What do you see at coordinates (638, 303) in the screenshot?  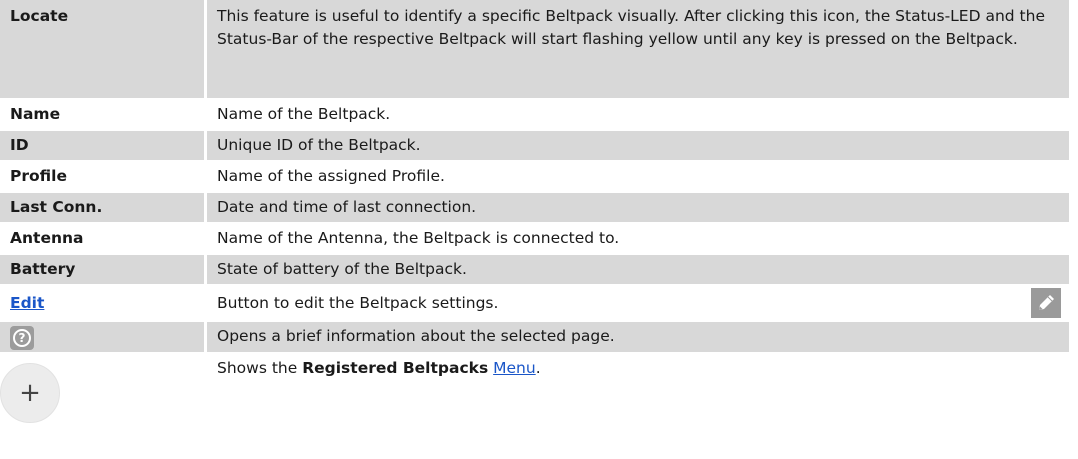 I see `desc-edit: Button to edit the Beltpack settings.` at bounding box center [638, 303].